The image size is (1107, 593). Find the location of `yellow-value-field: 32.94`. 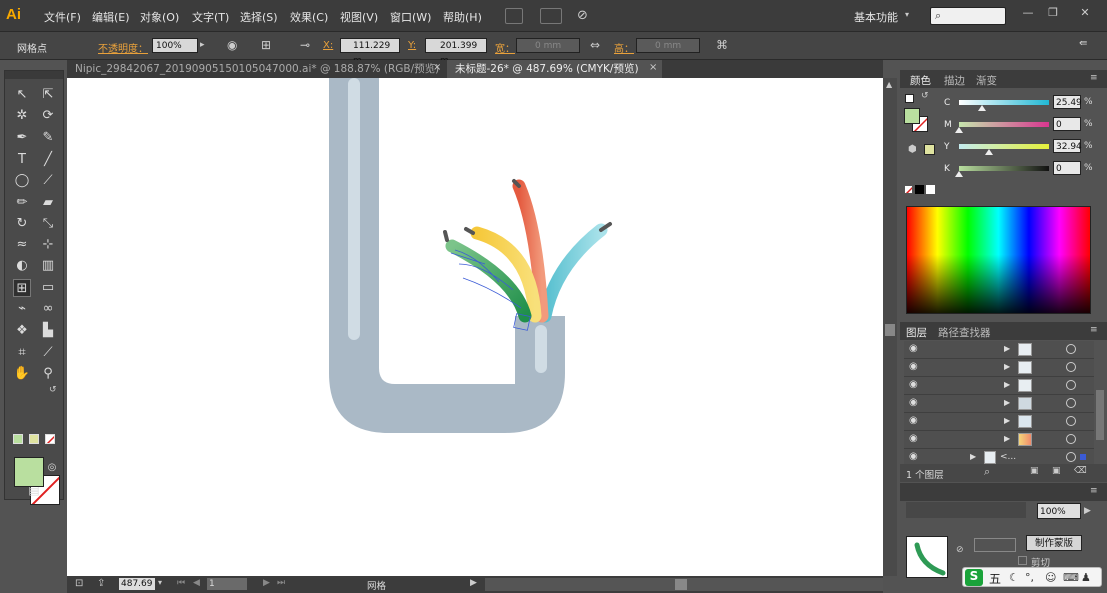

yellow-value-field: 32.94 is located at coordinates (1067, 146).